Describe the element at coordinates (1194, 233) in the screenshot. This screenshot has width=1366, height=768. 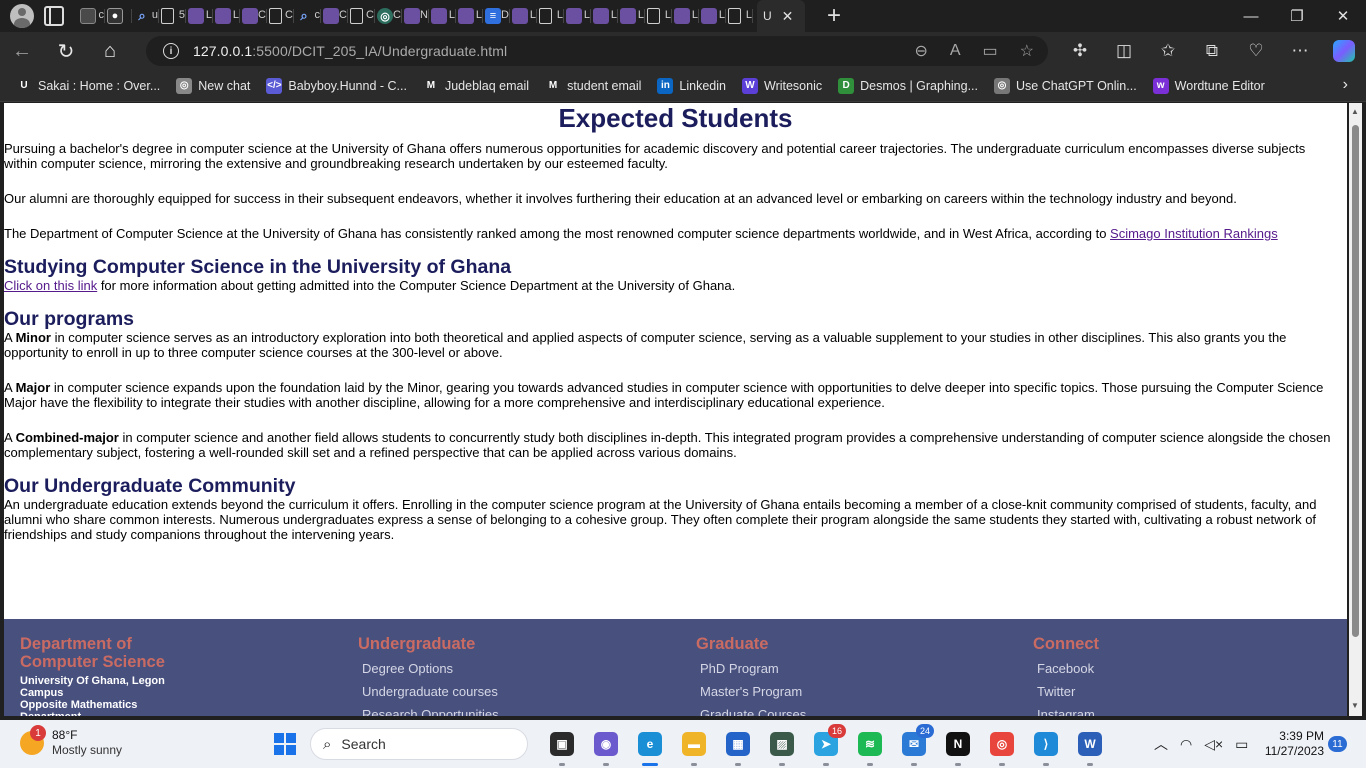
I see `scimago-link: Scimago Institution Rankings` at that location.